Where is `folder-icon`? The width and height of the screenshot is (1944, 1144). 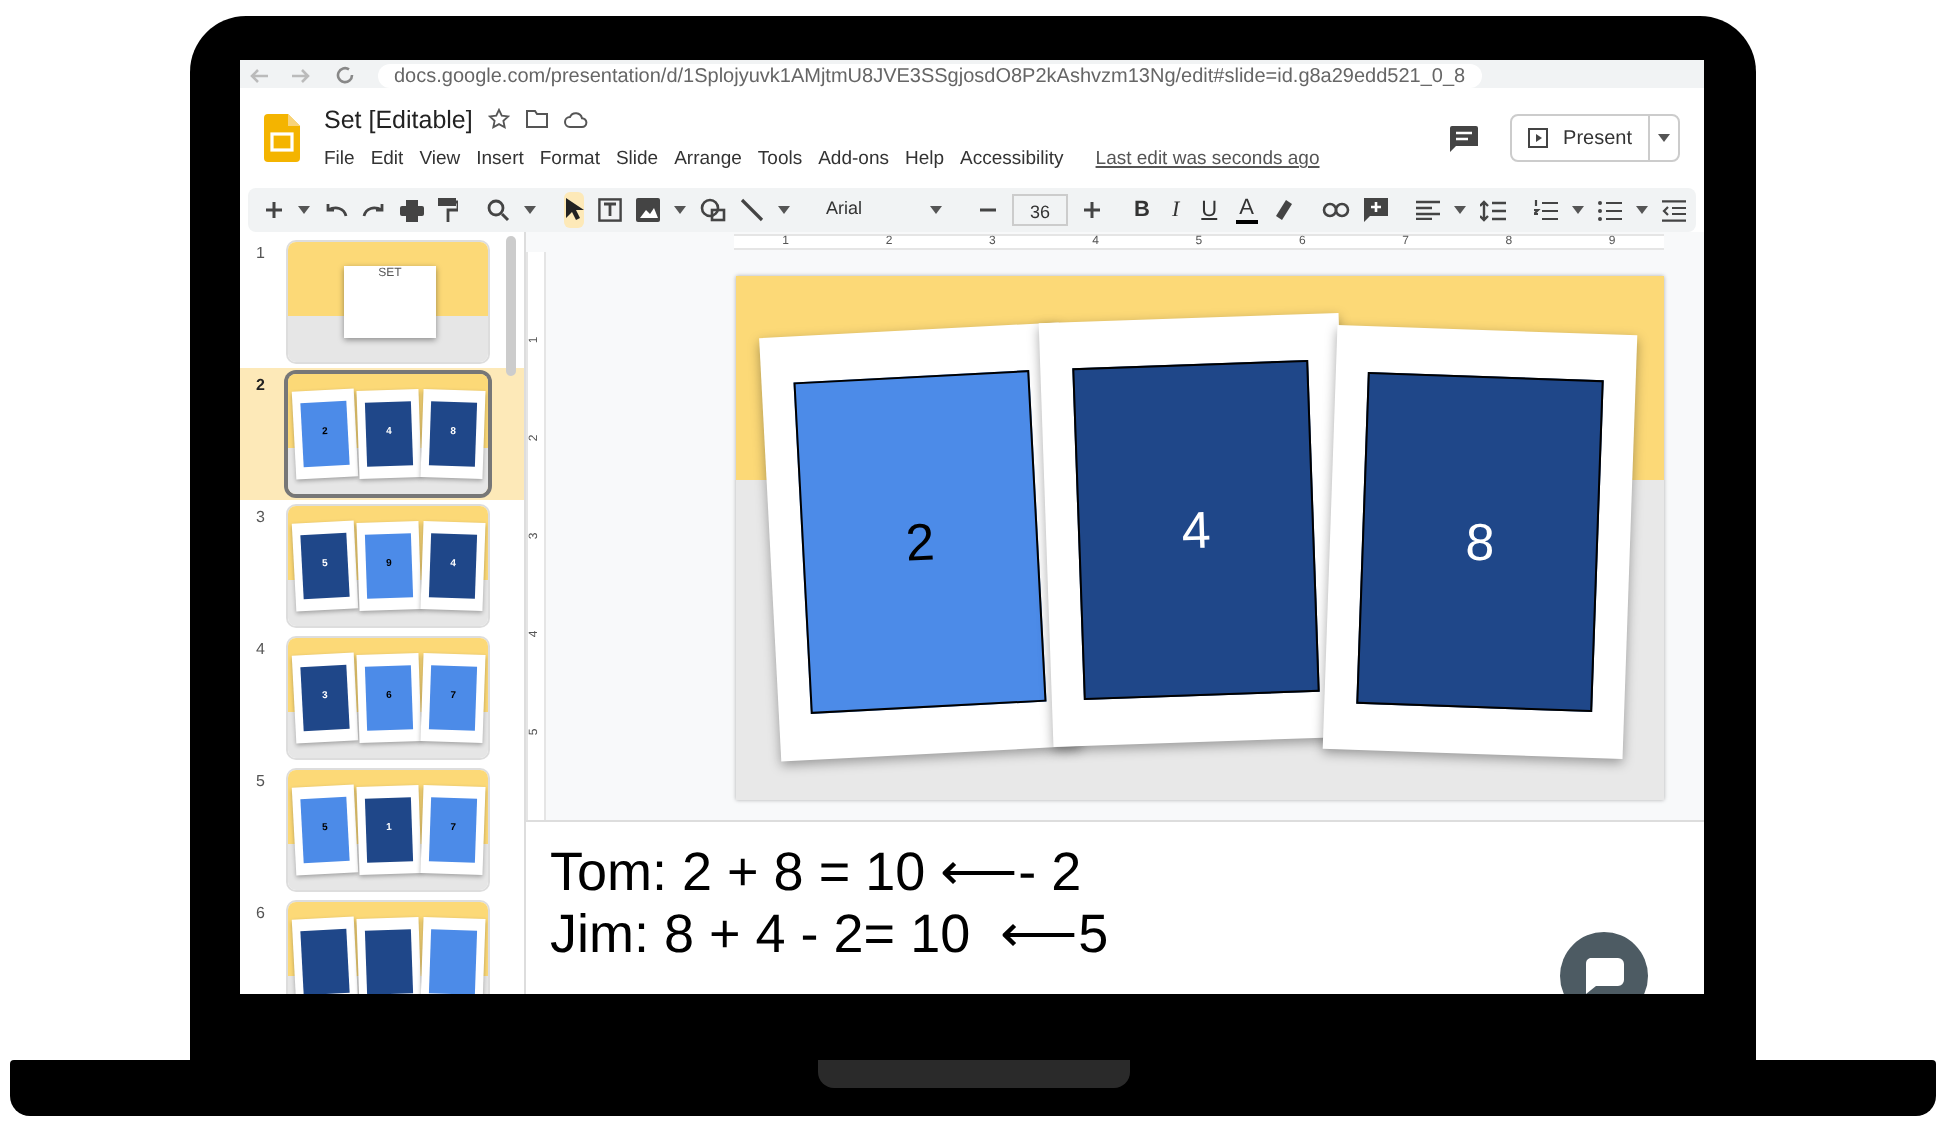 folder-icon is located at coordinates (537, 119).